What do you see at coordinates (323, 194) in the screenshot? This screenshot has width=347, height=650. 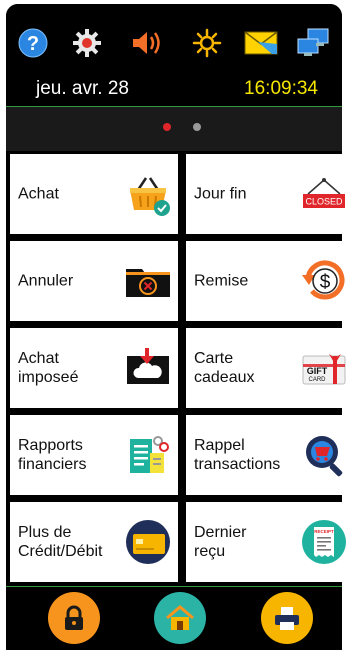 I see `closed-sign-icon: CLOSED` at bounding box center [323, 194].